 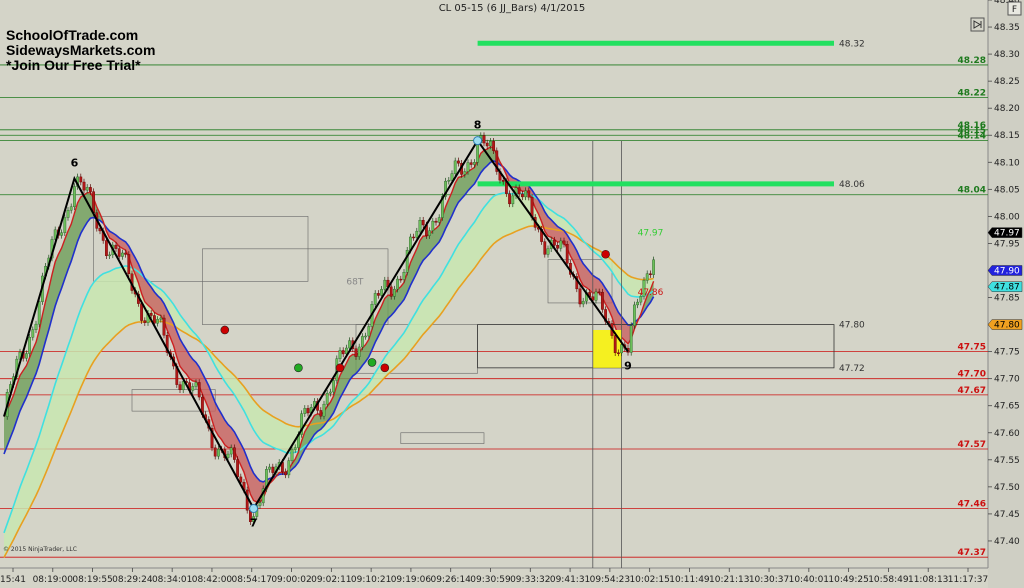 What do you see at coordinates (1007, 136) in the screenshot?
I see `y-tick-label: 48.15` at bounding box center [1007, 136].